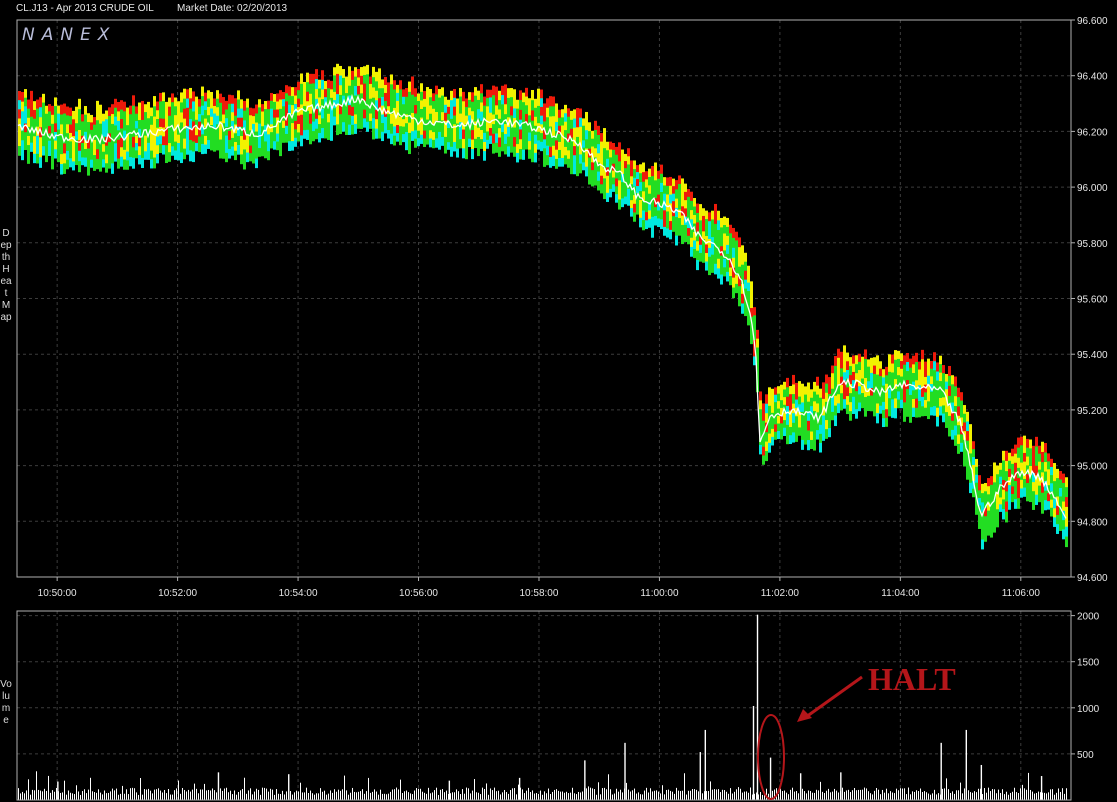 The image size is (1117, 802). What do you see at coordinates (1085, 686) in the screenshot?
I see `volume-axis: 200015001000500` at bounding box center [1085, 686].